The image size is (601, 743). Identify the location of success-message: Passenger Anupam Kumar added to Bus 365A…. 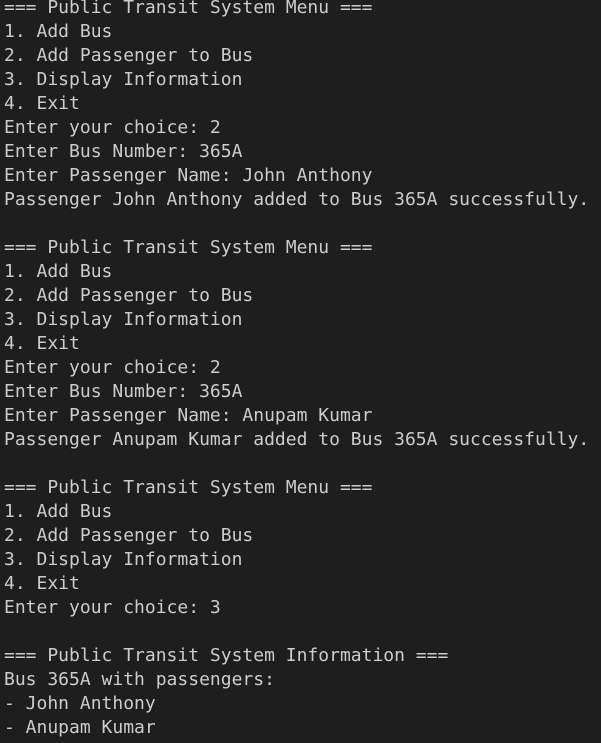
(297, 439).